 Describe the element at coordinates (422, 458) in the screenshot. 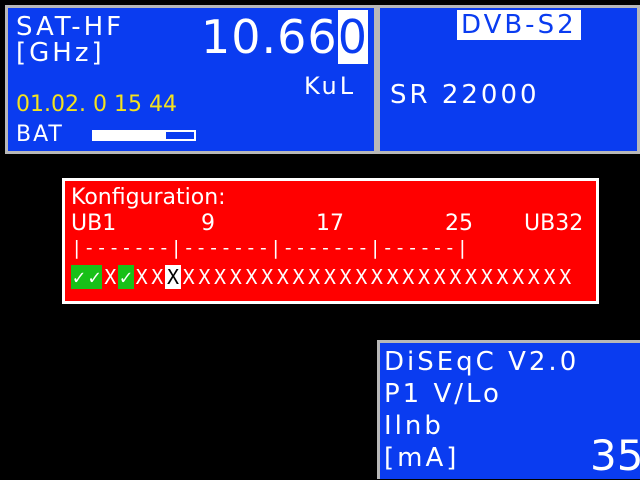

I see `lnb-current-unit: [mA]` at that location.